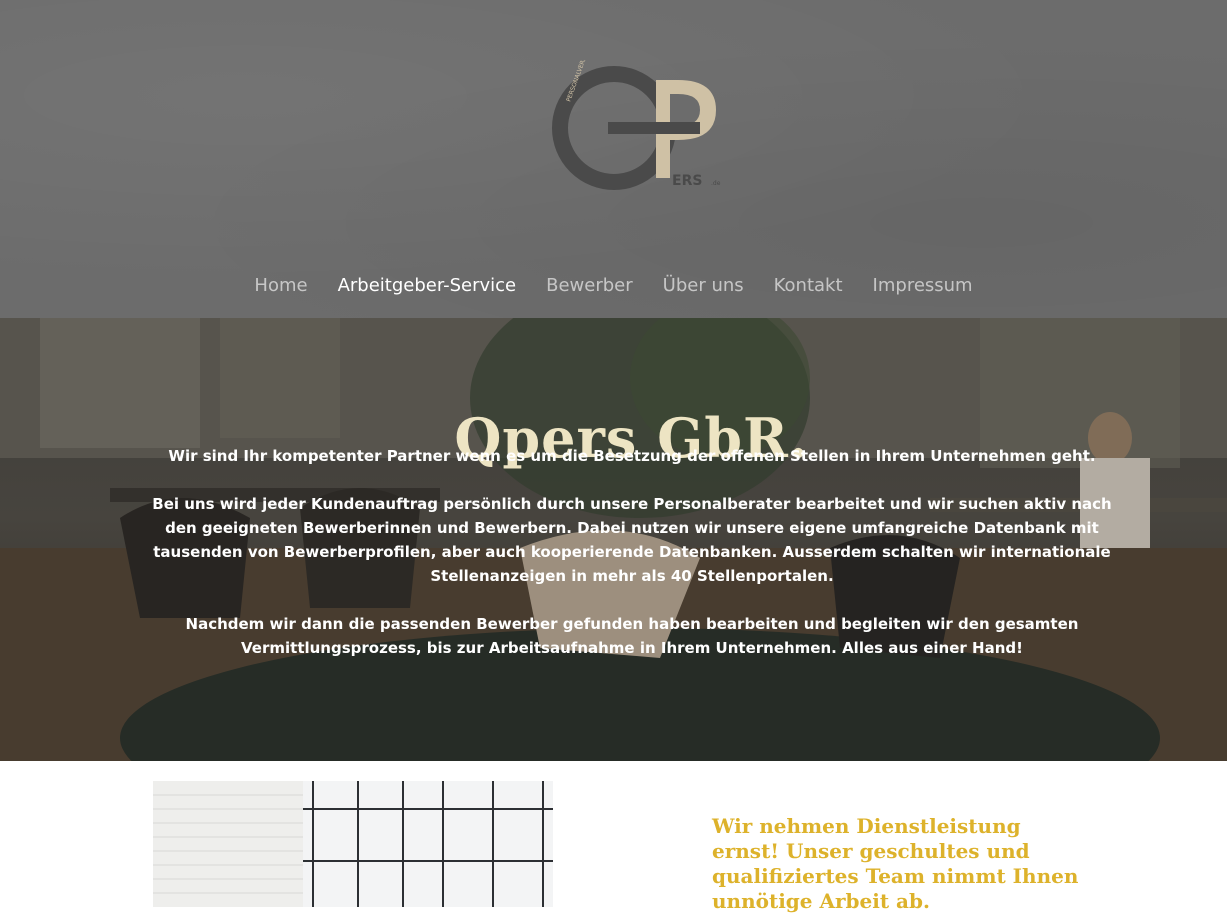  I want to click on nav-item-kontakt: Kontakt, so click(808, 286).